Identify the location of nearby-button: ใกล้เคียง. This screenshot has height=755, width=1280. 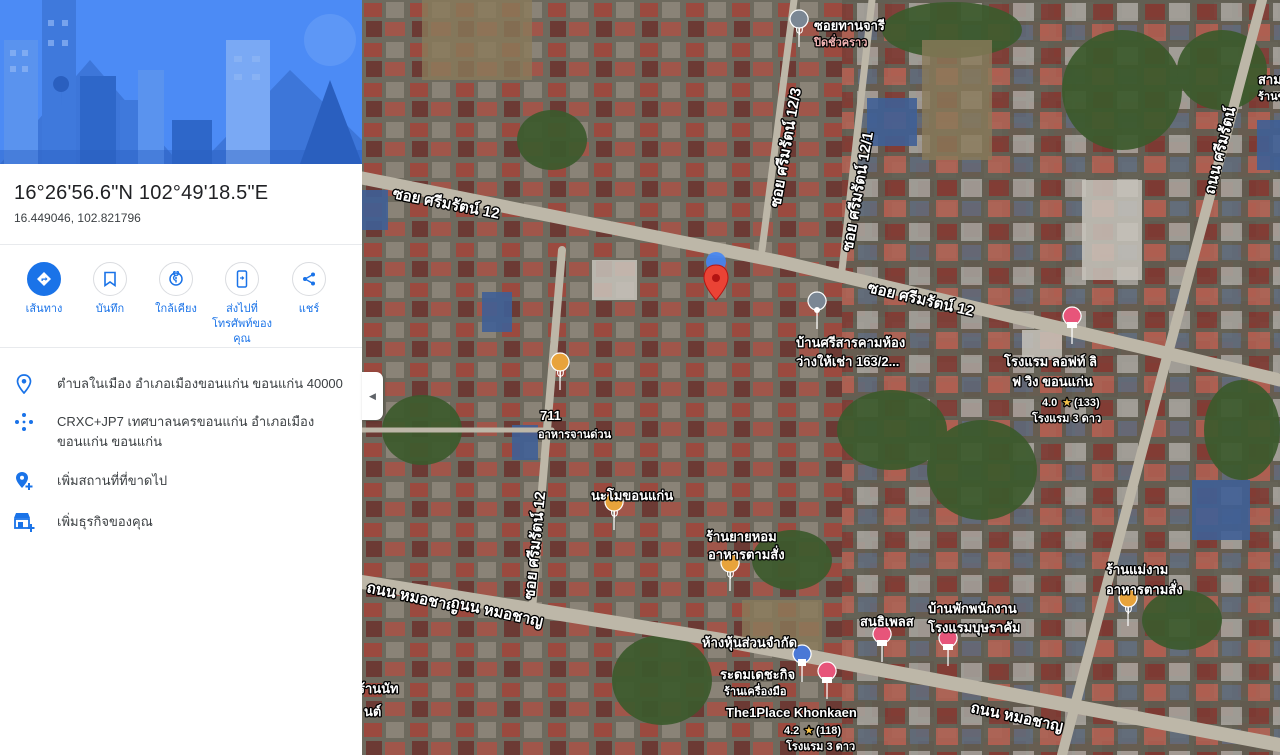
(176, 289).